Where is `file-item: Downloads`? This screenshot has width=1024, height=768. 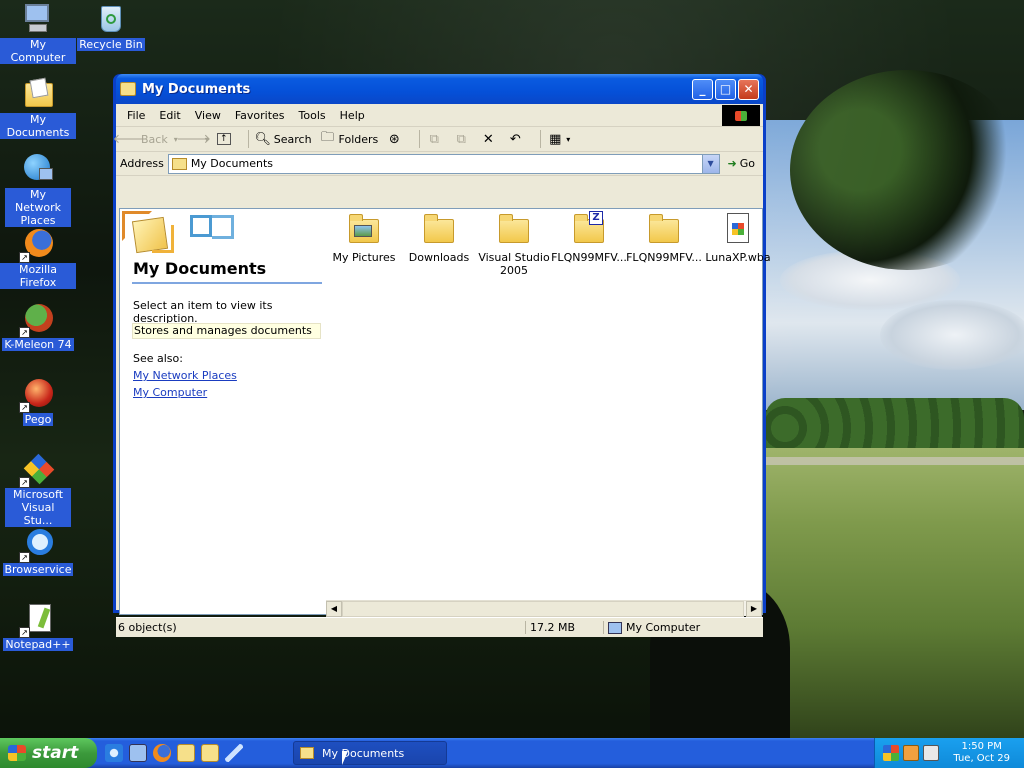 file-item: Downloads is located at coordinates (439, 236).